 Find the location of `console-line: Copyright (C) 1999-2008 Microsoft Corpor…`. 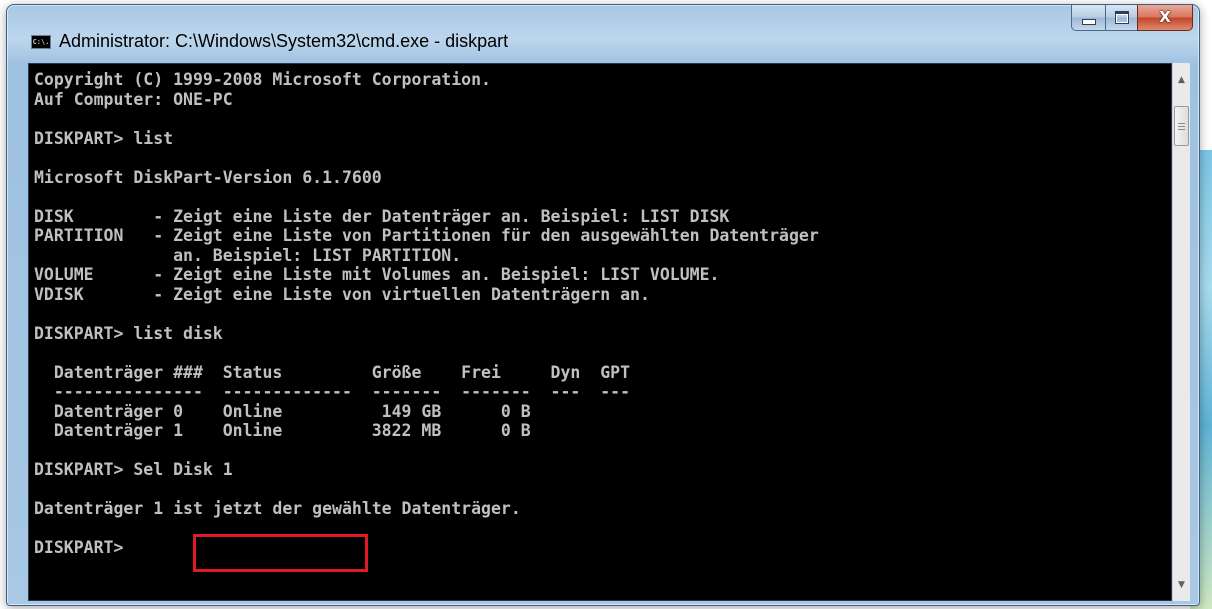

console-line: Copyright (C) 1999-2008 Microsoft Corpor… is located at coordinates (262, 79).